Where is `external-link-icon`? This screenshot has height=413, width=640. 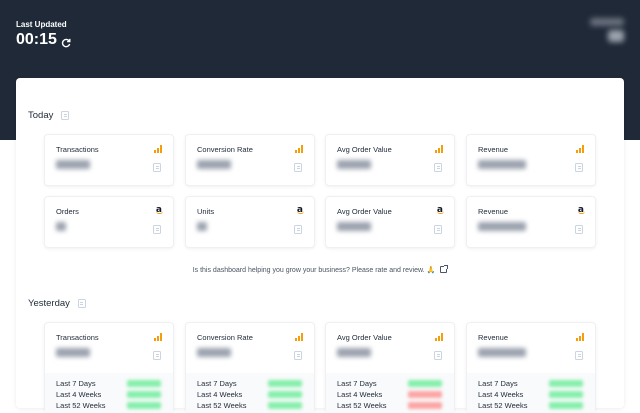
external-link-icon is located at coordinates (444, 269).